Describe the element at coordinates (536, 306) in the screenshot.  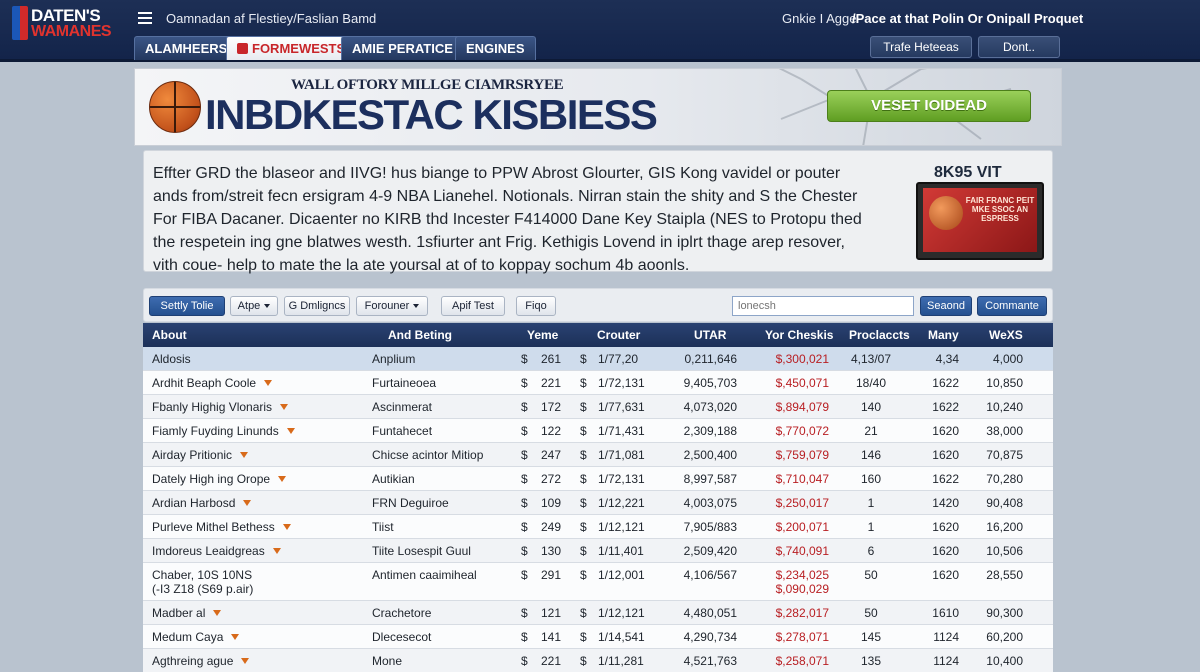
I see `fiqo-button: Fiqo` at that location.